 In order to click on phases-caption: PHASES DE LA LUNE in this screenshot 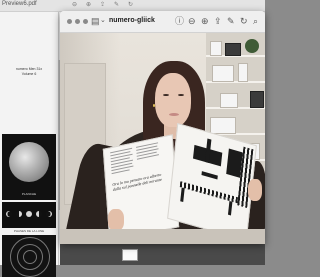, I will do `click(29, 231)`.